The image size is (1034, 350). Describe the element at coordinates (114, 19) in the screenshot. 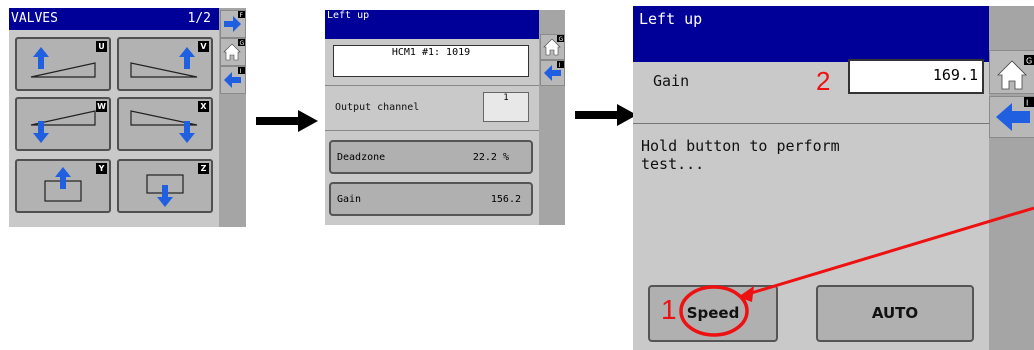

I see `valves-header: VALVES 1/2` at that location.